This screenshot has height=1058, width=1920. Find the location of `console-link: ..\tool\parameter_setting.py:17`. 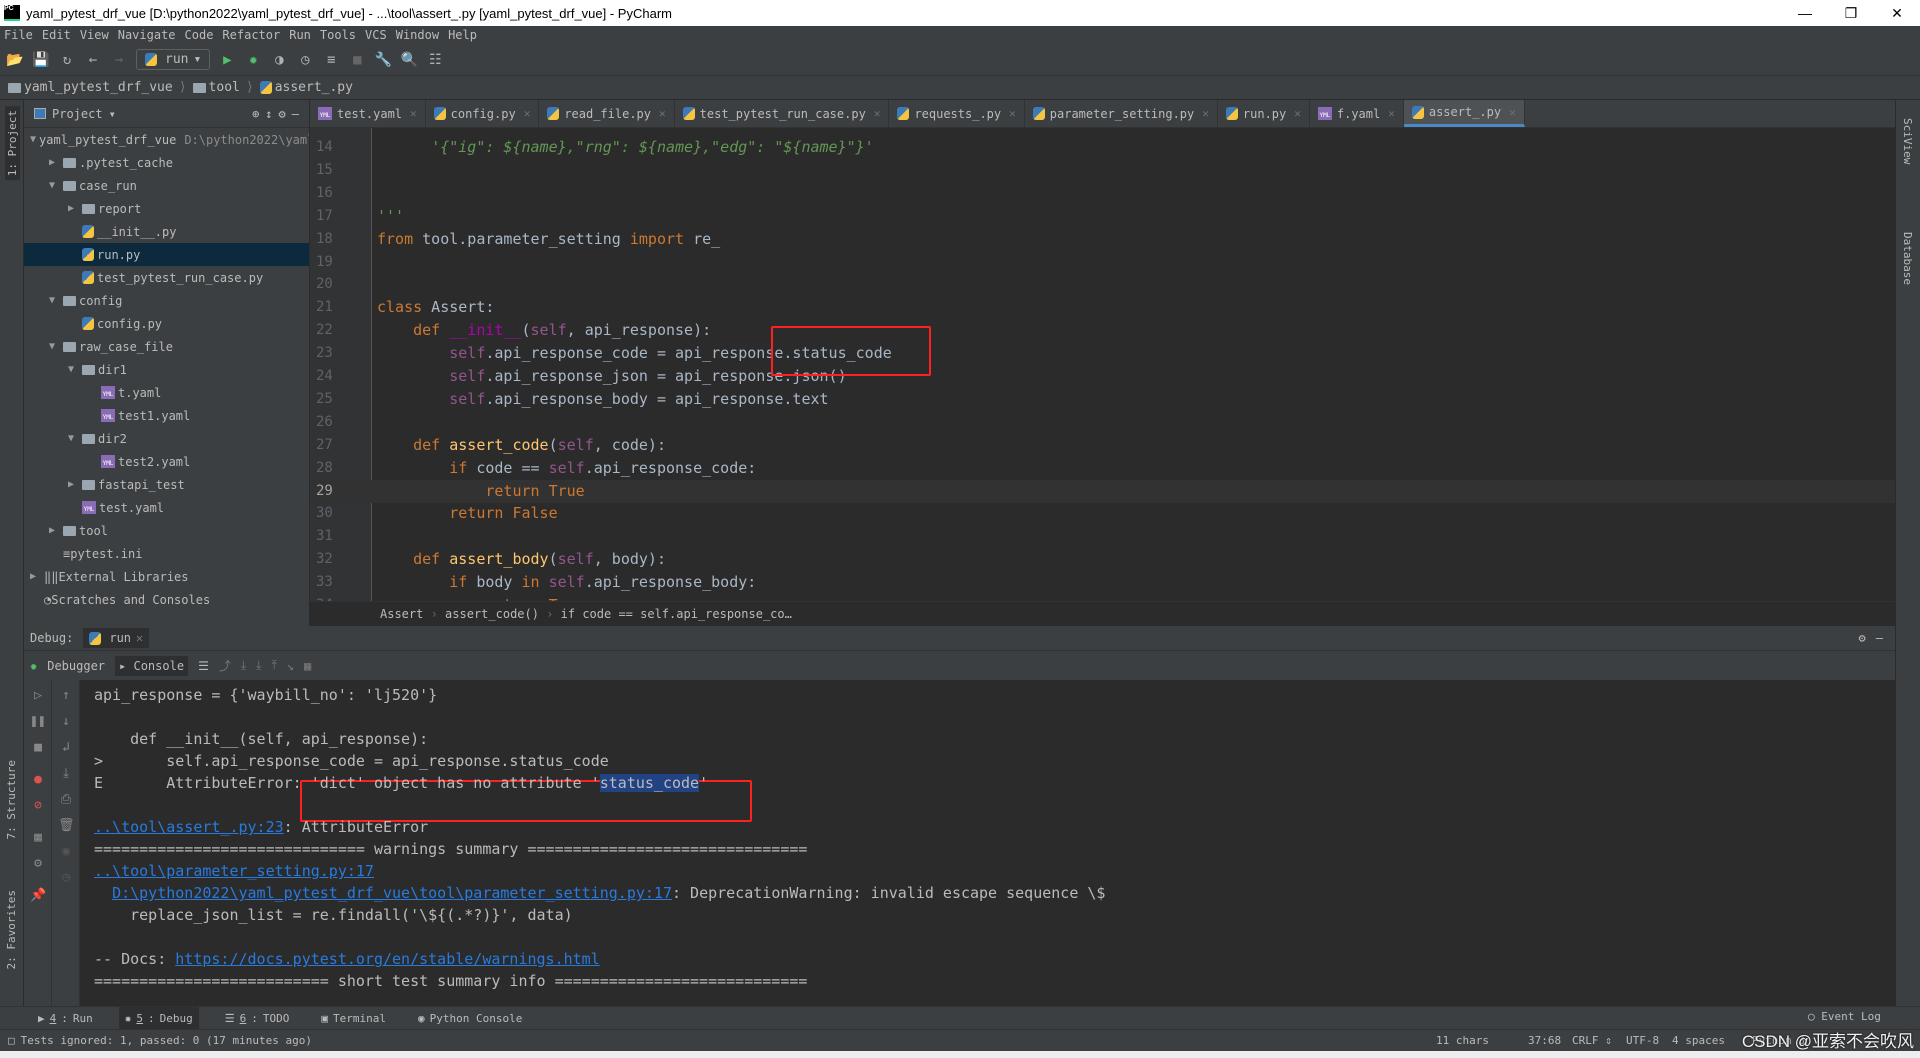

console-link: ..\tool\parameter_setting.py:17 is located at coordinates (234, 871).